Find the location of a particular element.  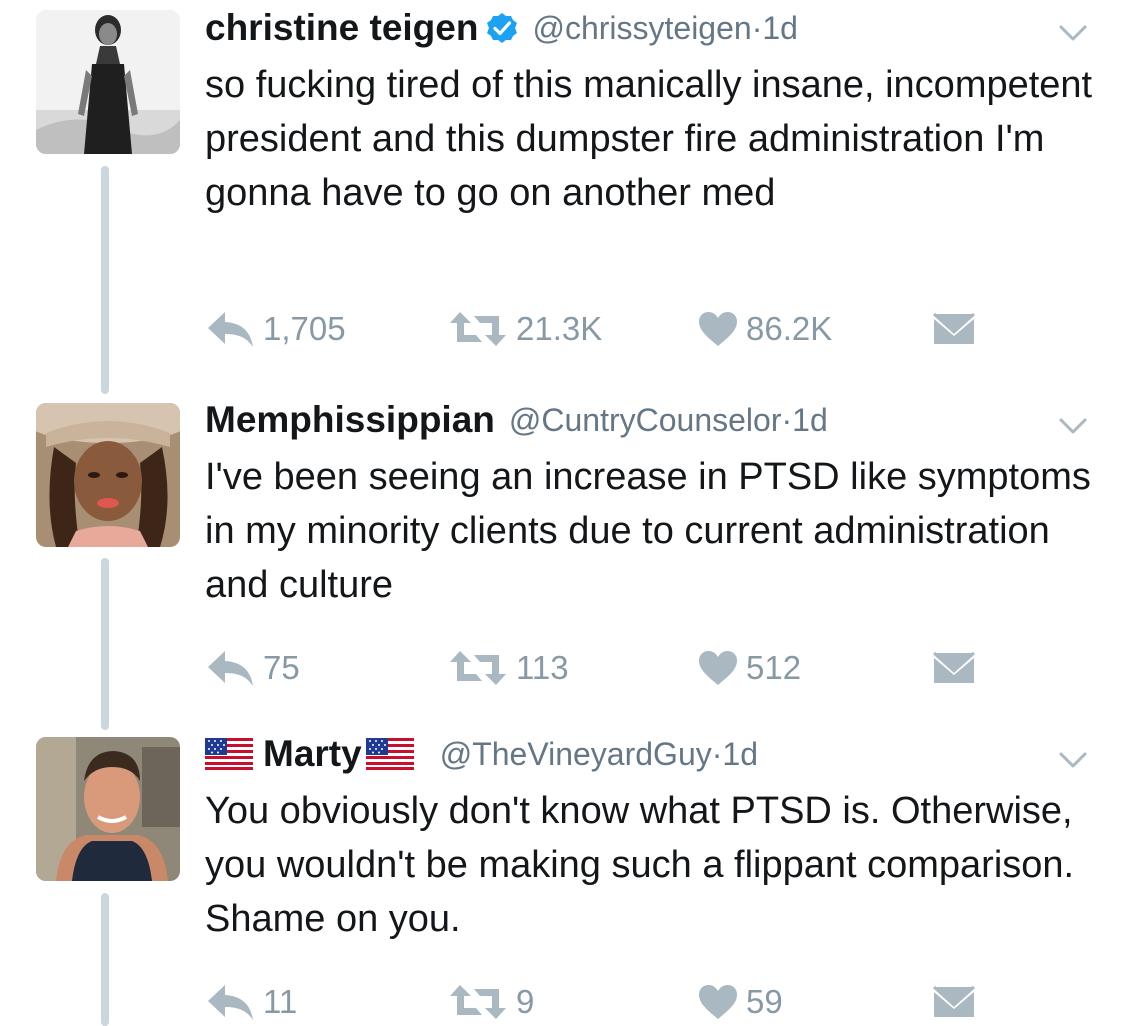

retweet-button: 113 is located at coordinates (508, 668).